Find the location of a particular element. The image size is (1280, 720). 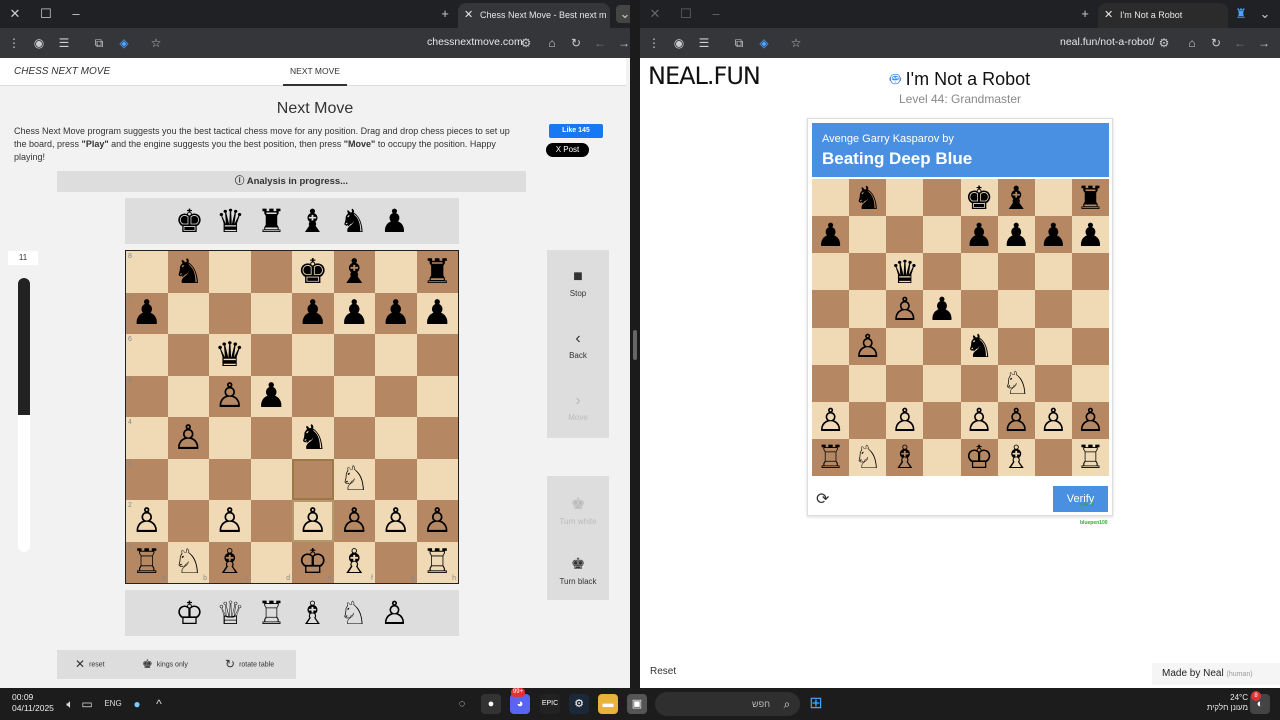

board-square: ♔ is located at coordinates (979, 457).